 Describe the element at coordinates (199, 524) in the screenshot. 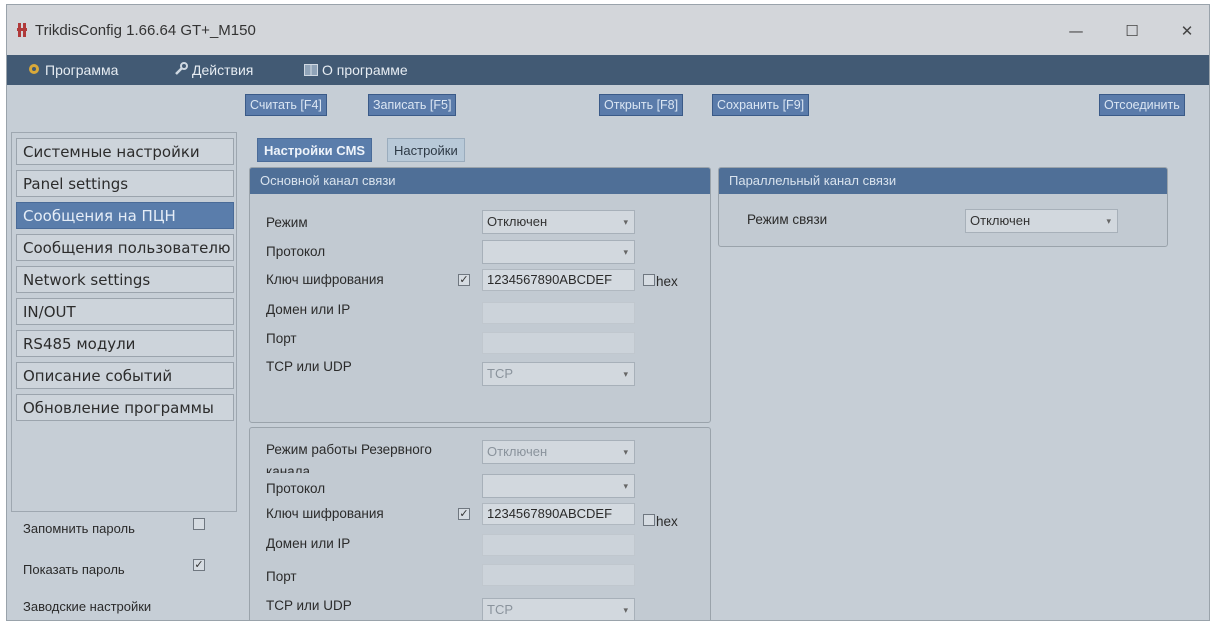

I see `remember-password-checkbox` at that location.